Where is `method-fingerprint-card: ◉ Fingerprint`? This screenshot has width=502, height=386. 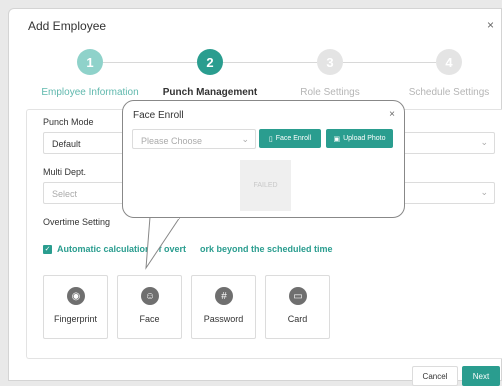
method-fingerprint-card: ◉ Fingerprint is located at coordinates (75, 307).